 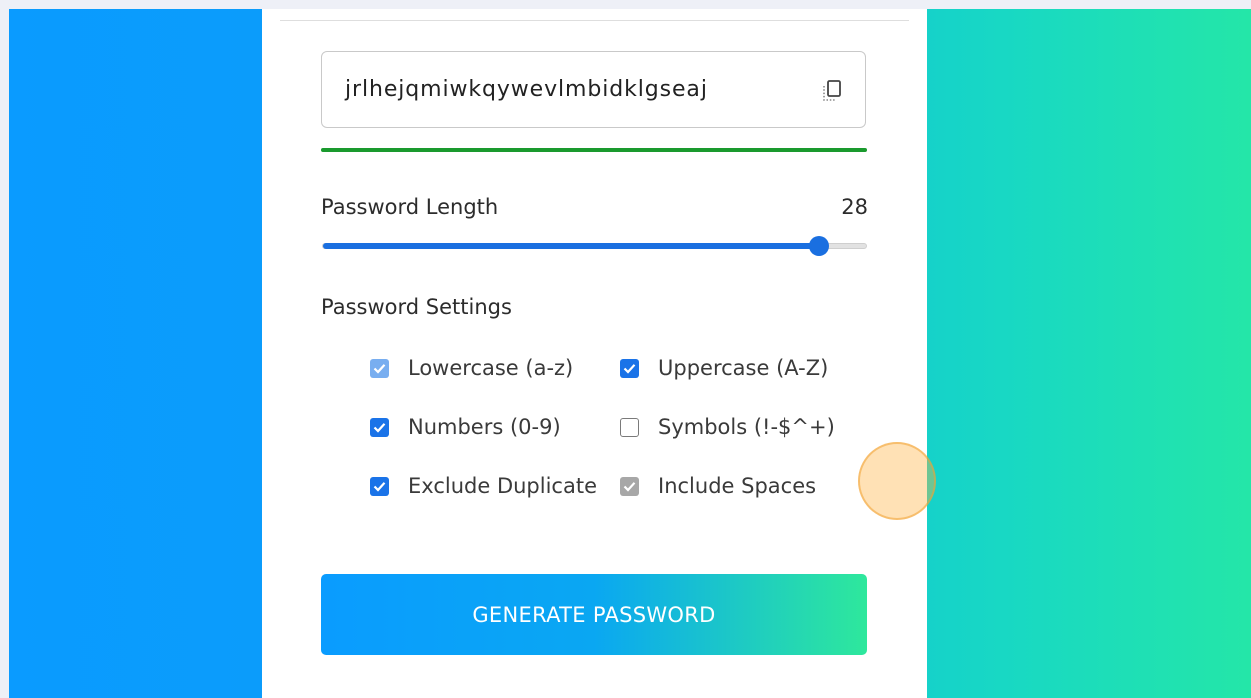 I want to click on copy-icon, so click(x=832, y=91).